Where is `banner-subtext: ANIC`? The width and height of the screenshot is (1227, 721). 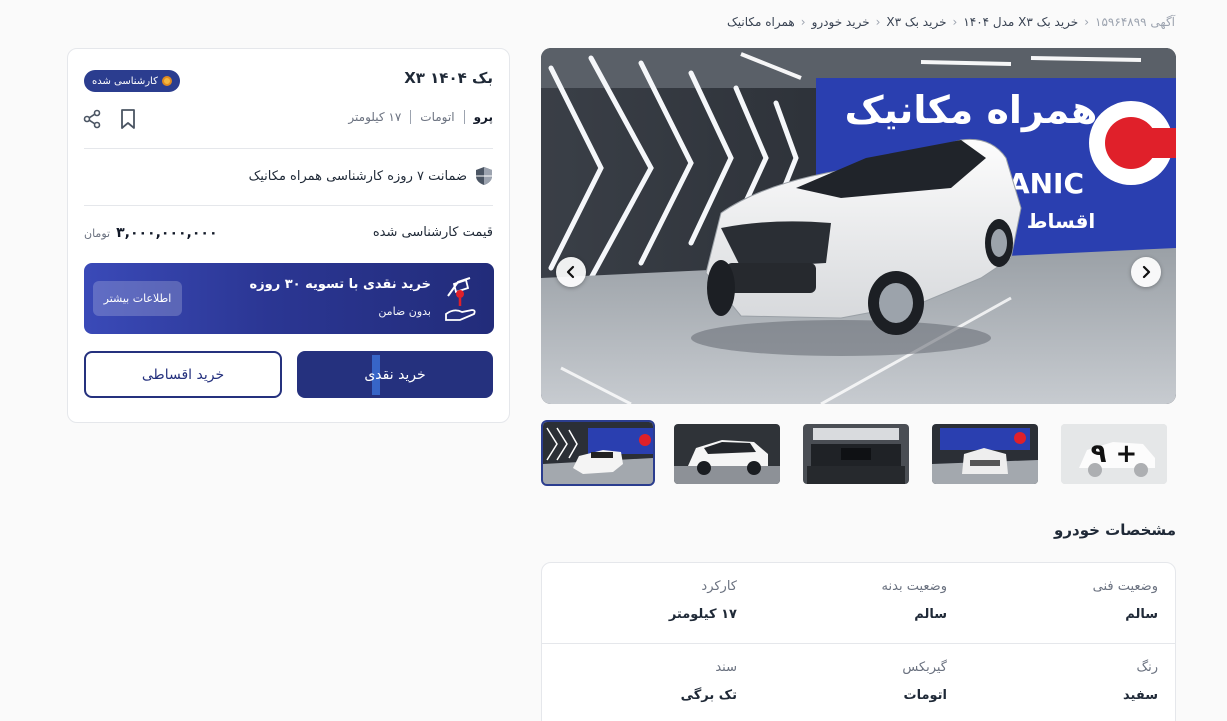
banner-subtext: ANIC is located at coordinates (1046, 183).